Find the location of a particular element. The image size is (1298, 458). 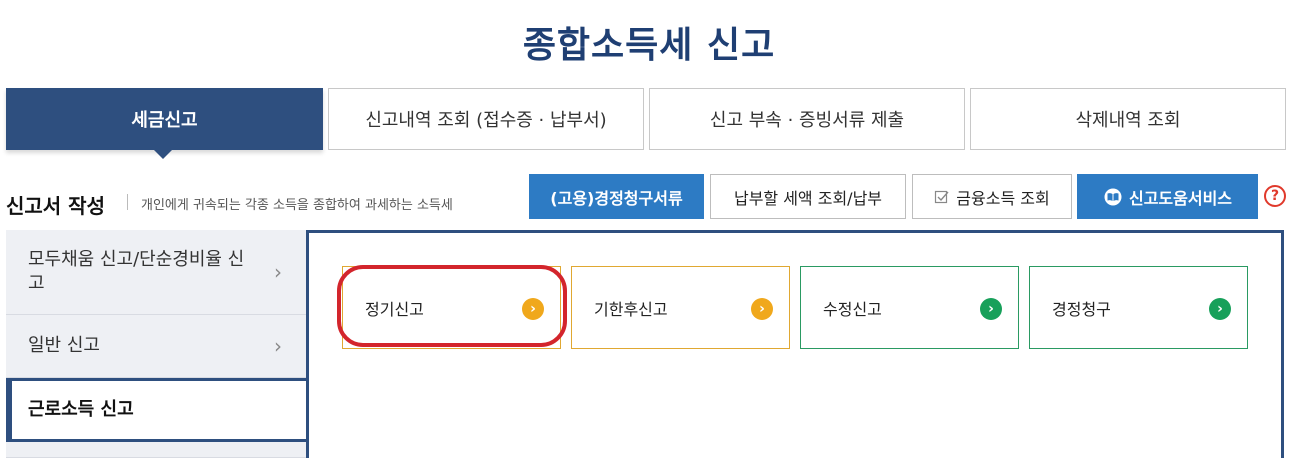

amended-filing-card: 수정신고 › is located at coordinates (909, 307).